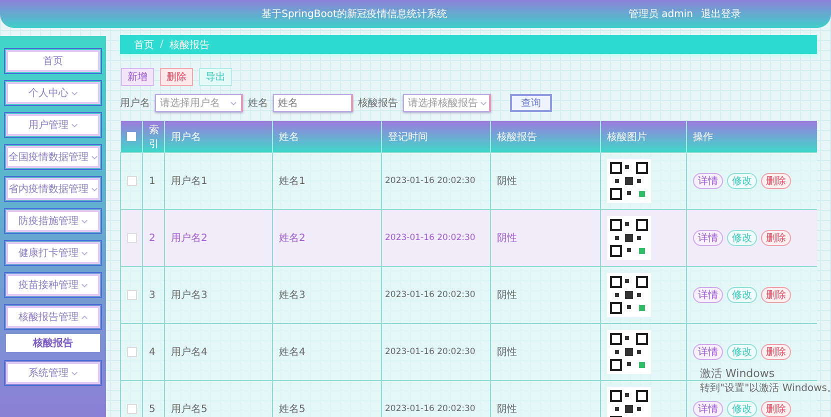 Image resolution: width=831 pixels, height=417 pixels. I want to click on sidebar-item: 用户管理, so click(53, 125).